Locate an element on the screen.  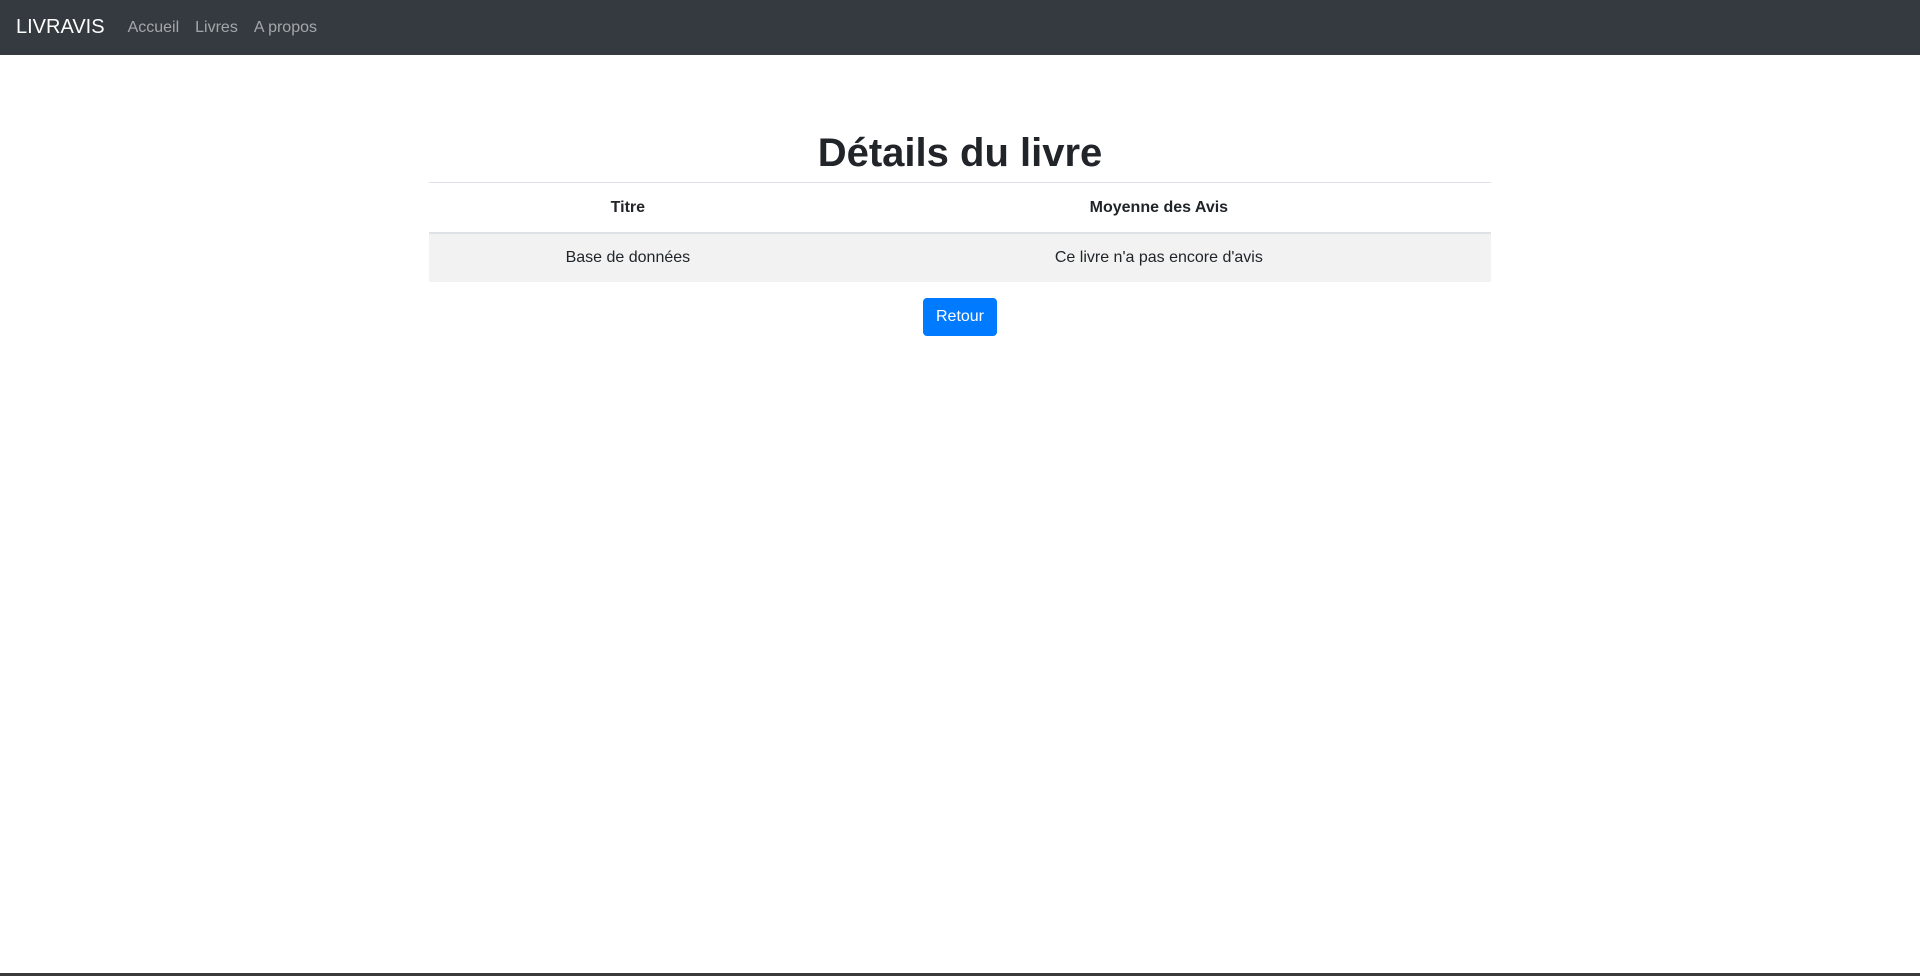
navbar: LIVRAVIS Accueil Livres A propos is located at coordinates (960, 27).